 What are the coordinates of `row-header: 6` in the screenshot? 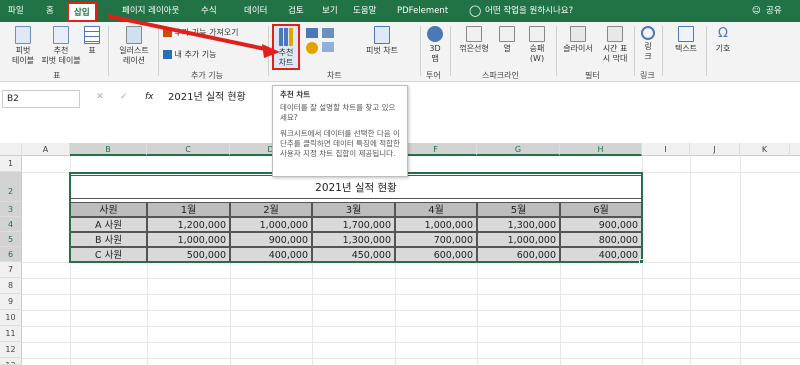 It's located at (11, 254).